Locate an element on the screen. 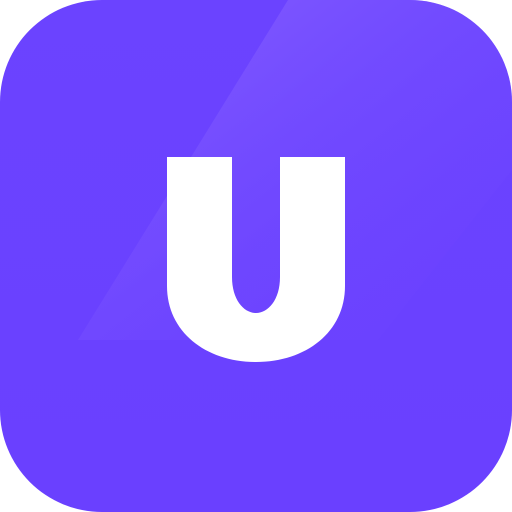 This screenshot has width=512, height=512. u-letter-icon is located at coordinates (256, 259).